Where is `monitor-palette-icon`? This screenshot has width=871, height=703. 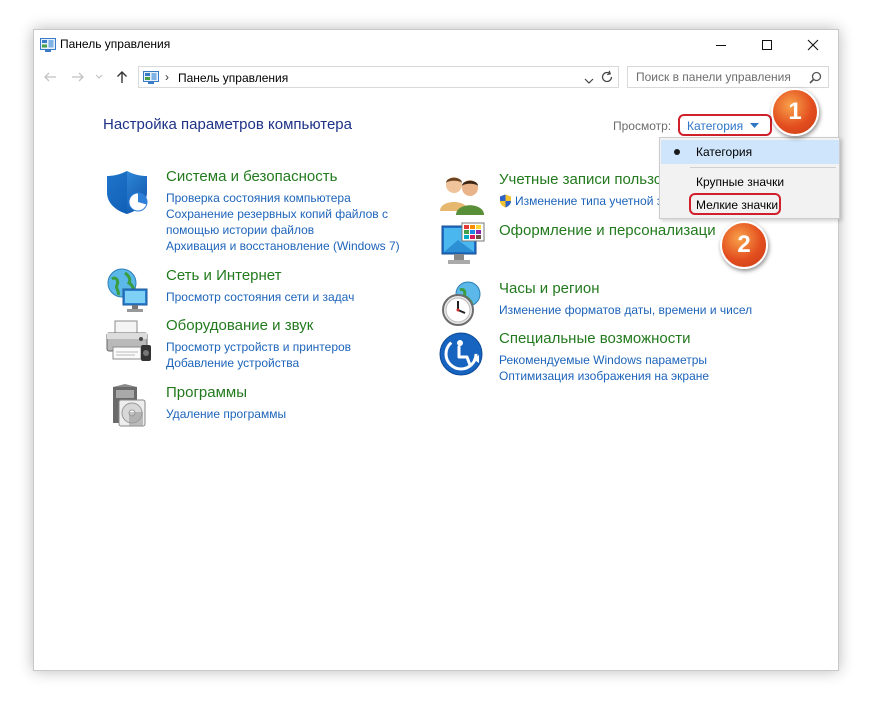 monitor-palette-icon is located at coordinates (462, 246).